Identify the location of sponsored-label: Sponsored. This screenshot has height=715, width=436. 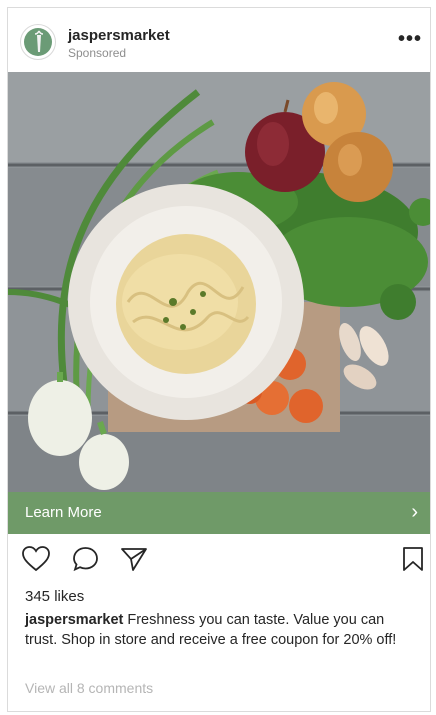
(97, 53).